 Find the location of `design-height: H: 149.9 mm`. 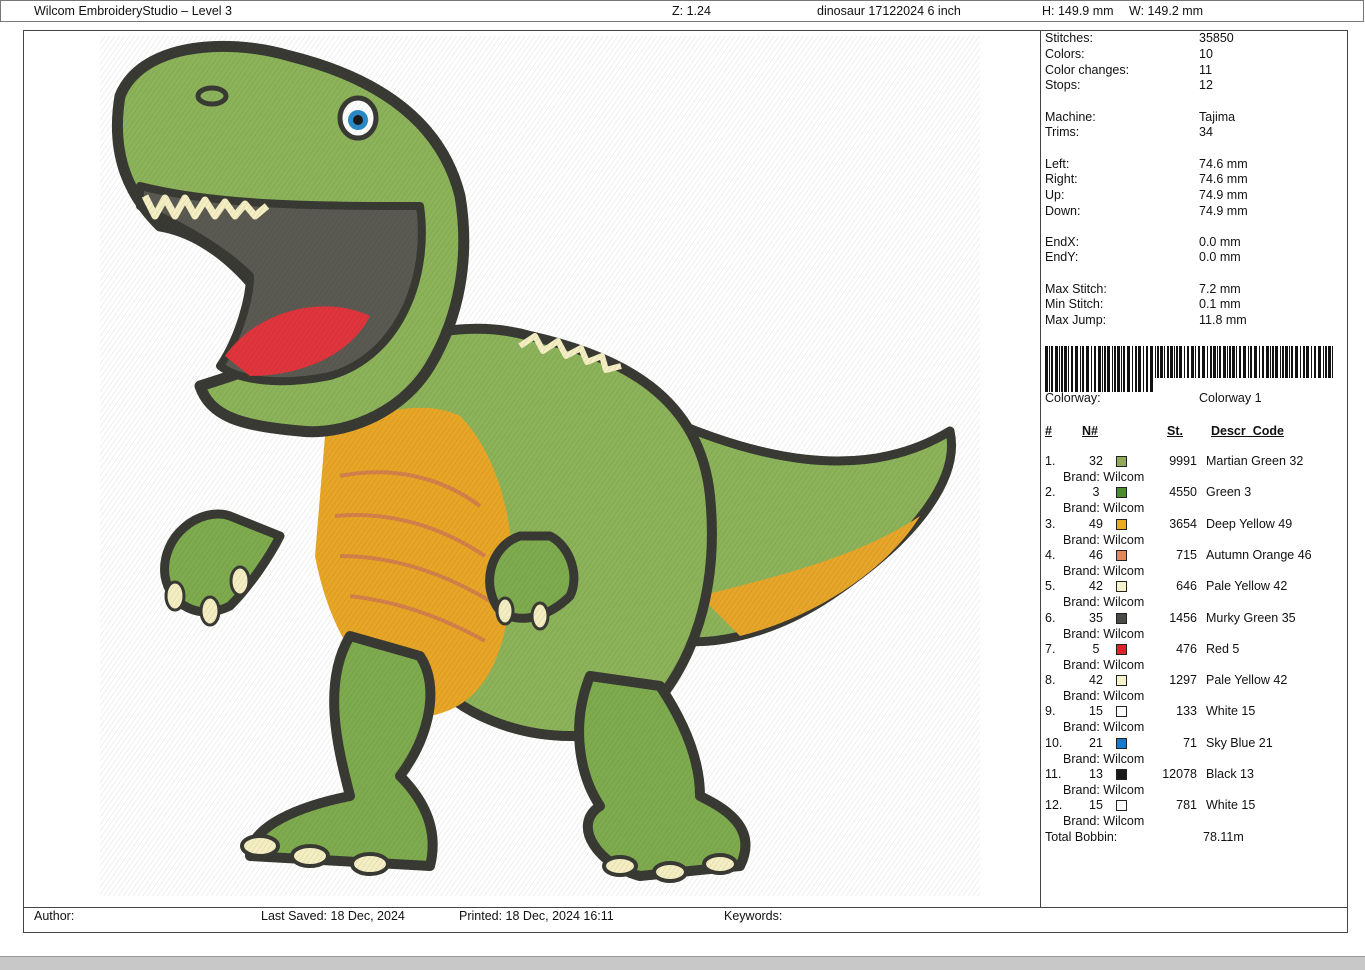

design-height: H: 149.9 mm is located at coordinates (1078, 11).